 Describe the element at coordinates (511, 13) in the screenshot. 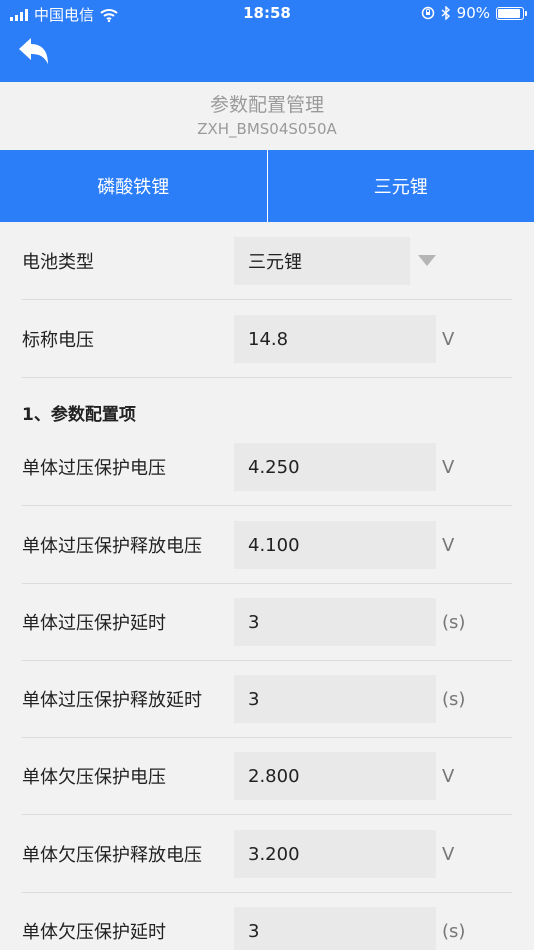

I see `battery-icon` at that location.